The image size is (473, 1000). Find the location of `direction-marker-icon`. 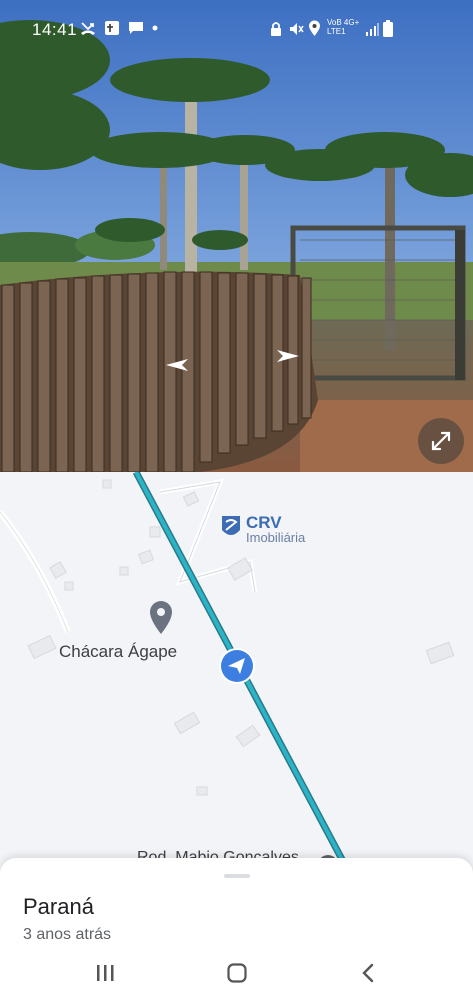

direction-marker-icon is located at coordinates (237, 666).